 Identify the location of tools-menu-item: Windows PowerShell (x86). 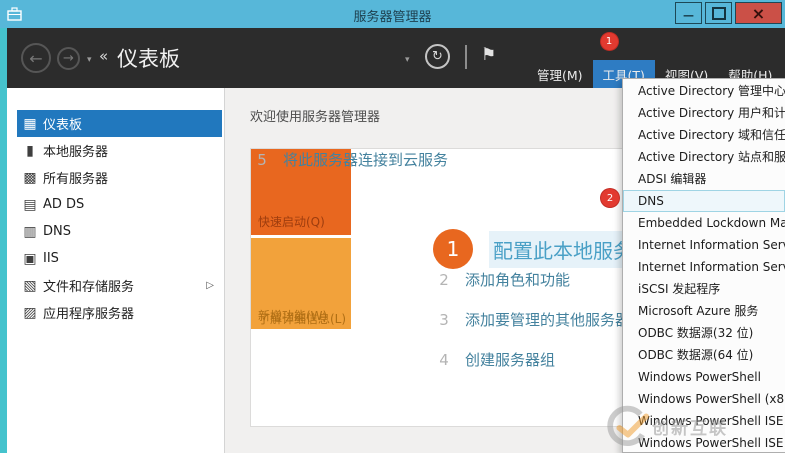
(704, 399).